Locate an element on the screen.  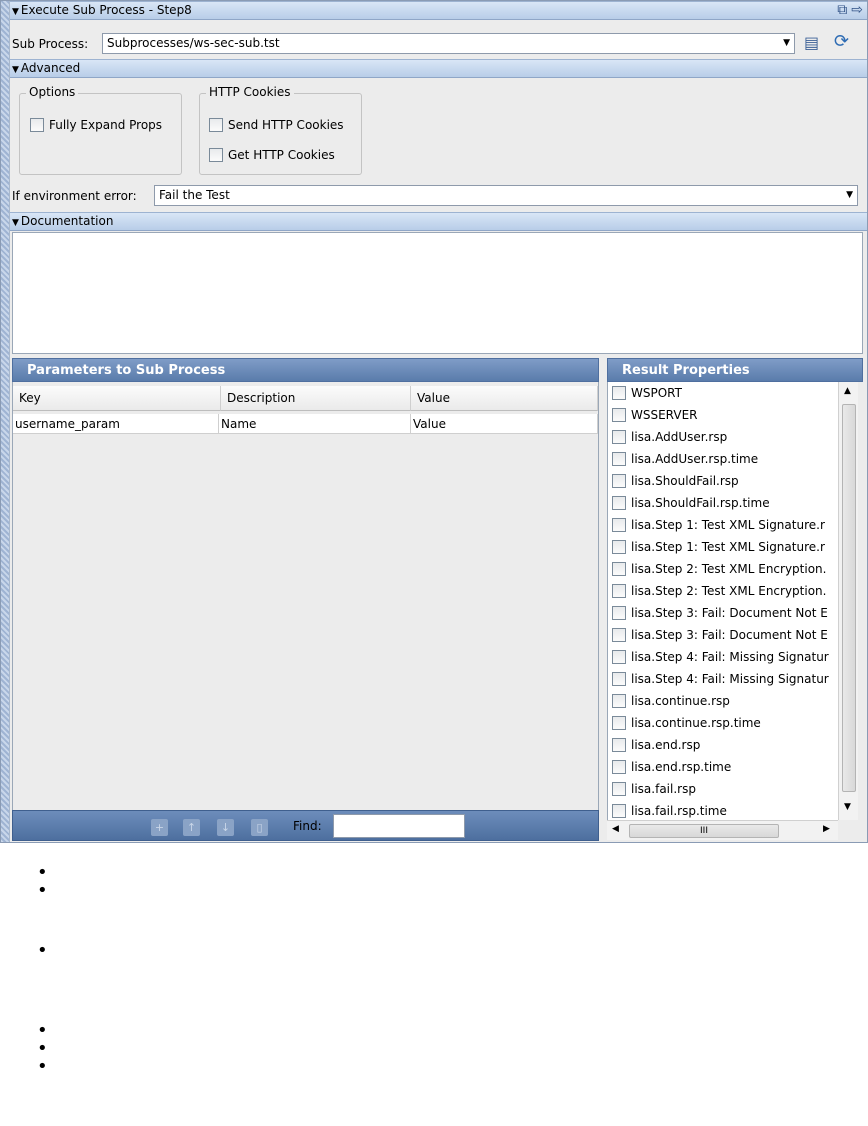
options-legend: Options is located at coordinates (52, 92).